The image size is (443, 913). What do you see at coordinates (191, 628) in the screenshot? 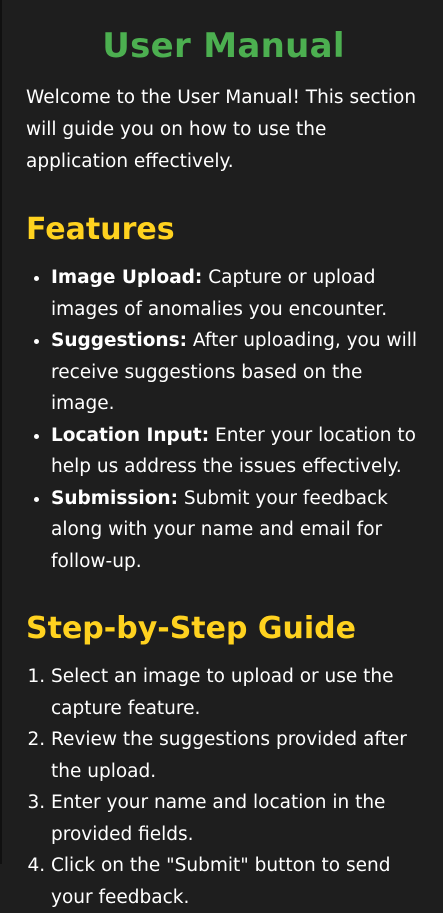
I see `guide-heading: Step-by-Step Guide` at bounding box center [191, 628].